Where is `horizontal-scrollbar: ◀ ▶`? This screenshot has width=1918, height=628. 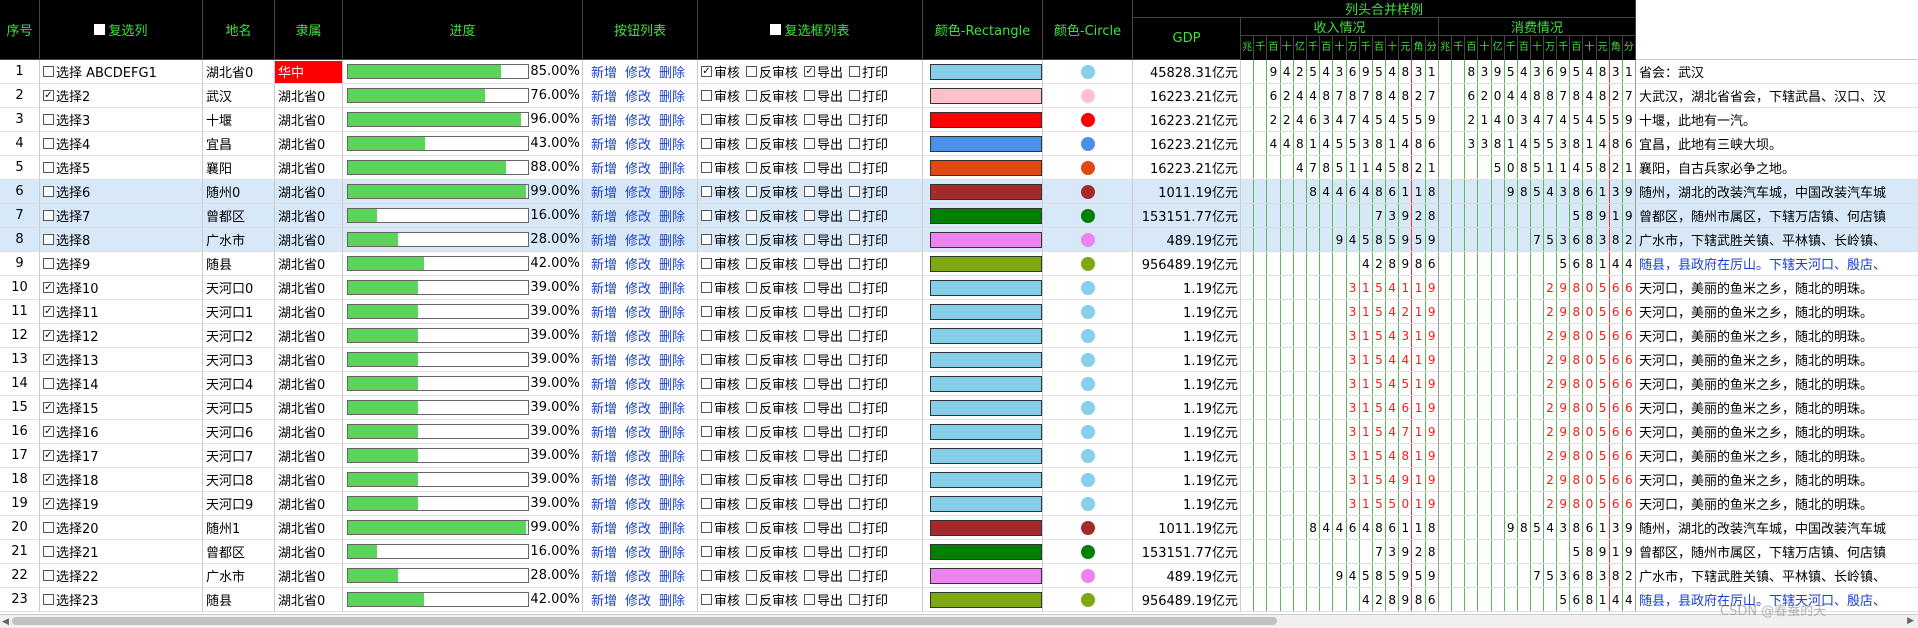 horizontal-scrollbar: ◀ ▶ is located at coordinates (959, 621).